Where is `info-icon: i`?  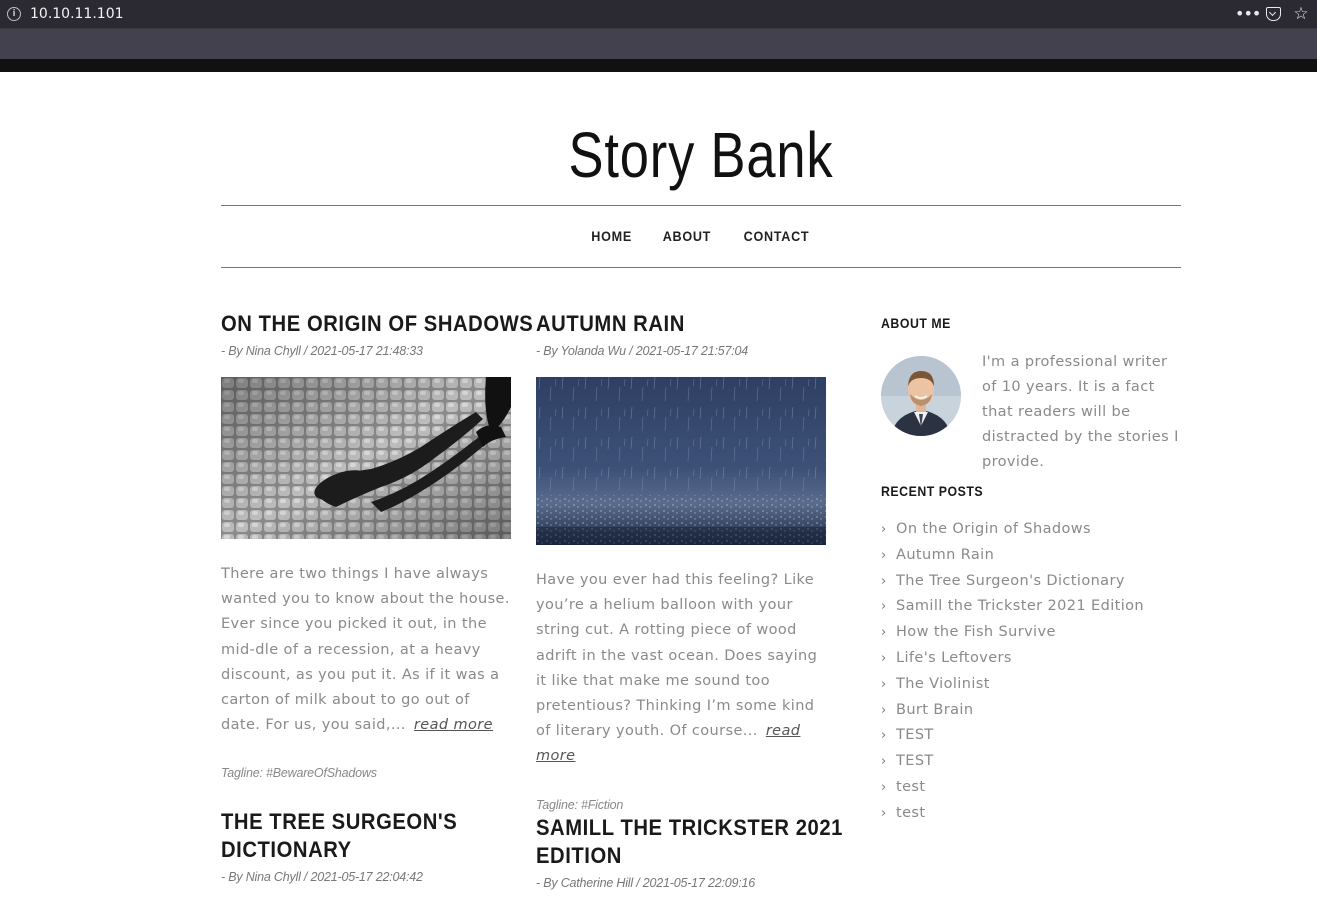
info-icon: i is located at coordinates (14, 14).